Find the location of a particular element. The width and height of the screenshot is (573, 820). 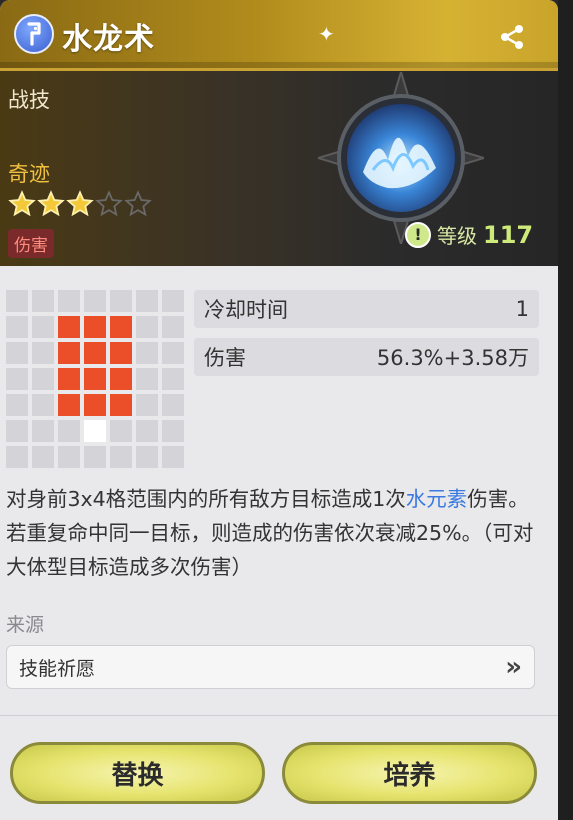

stat-value: 56.3%+3.58万 is located at coordinates (452, 358).